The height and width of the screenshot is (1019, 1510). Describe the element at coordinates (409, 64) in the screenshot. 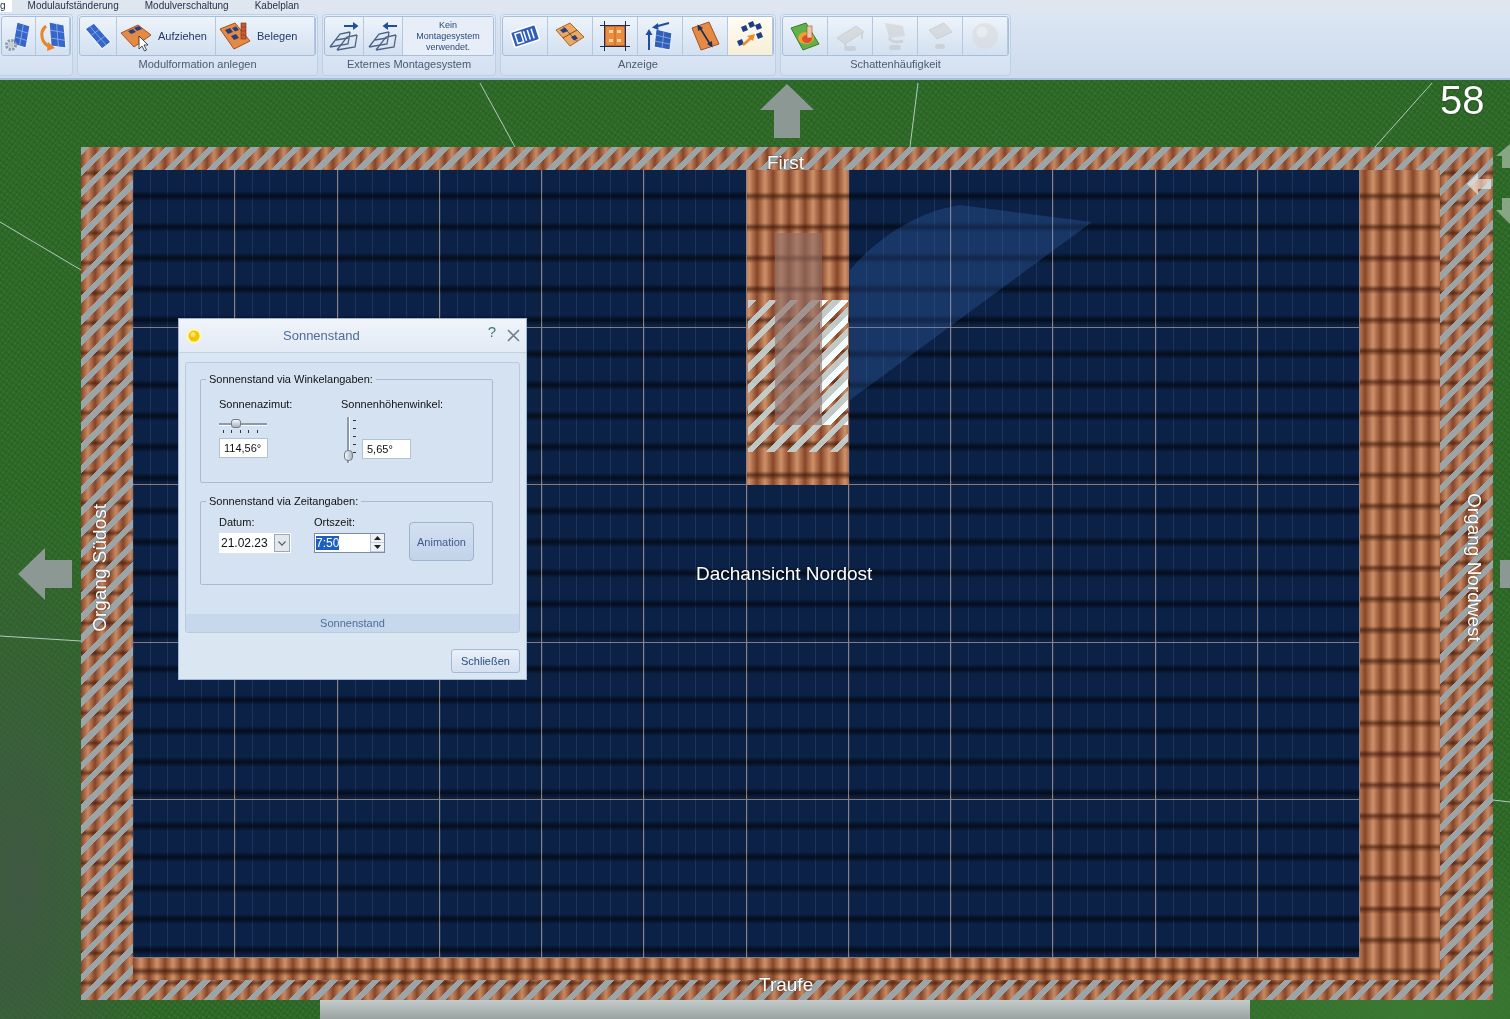

I see `group-label: Externes Montagesystem` at that location.